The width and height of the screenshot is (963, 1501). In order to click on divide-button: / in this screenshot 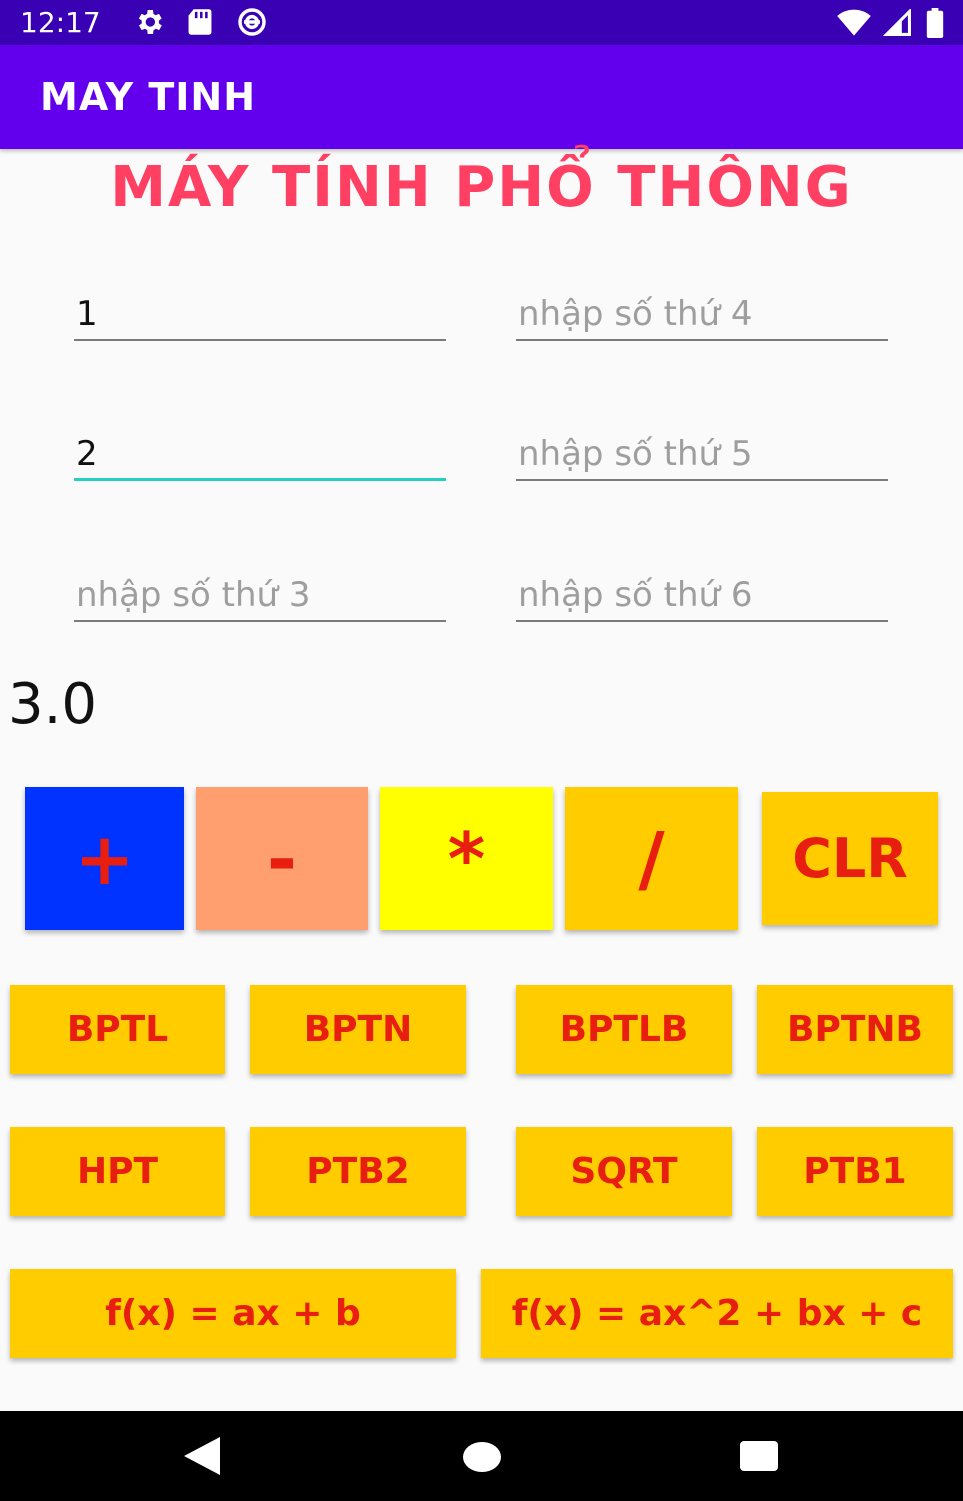, I will do `click(651, 858)`.